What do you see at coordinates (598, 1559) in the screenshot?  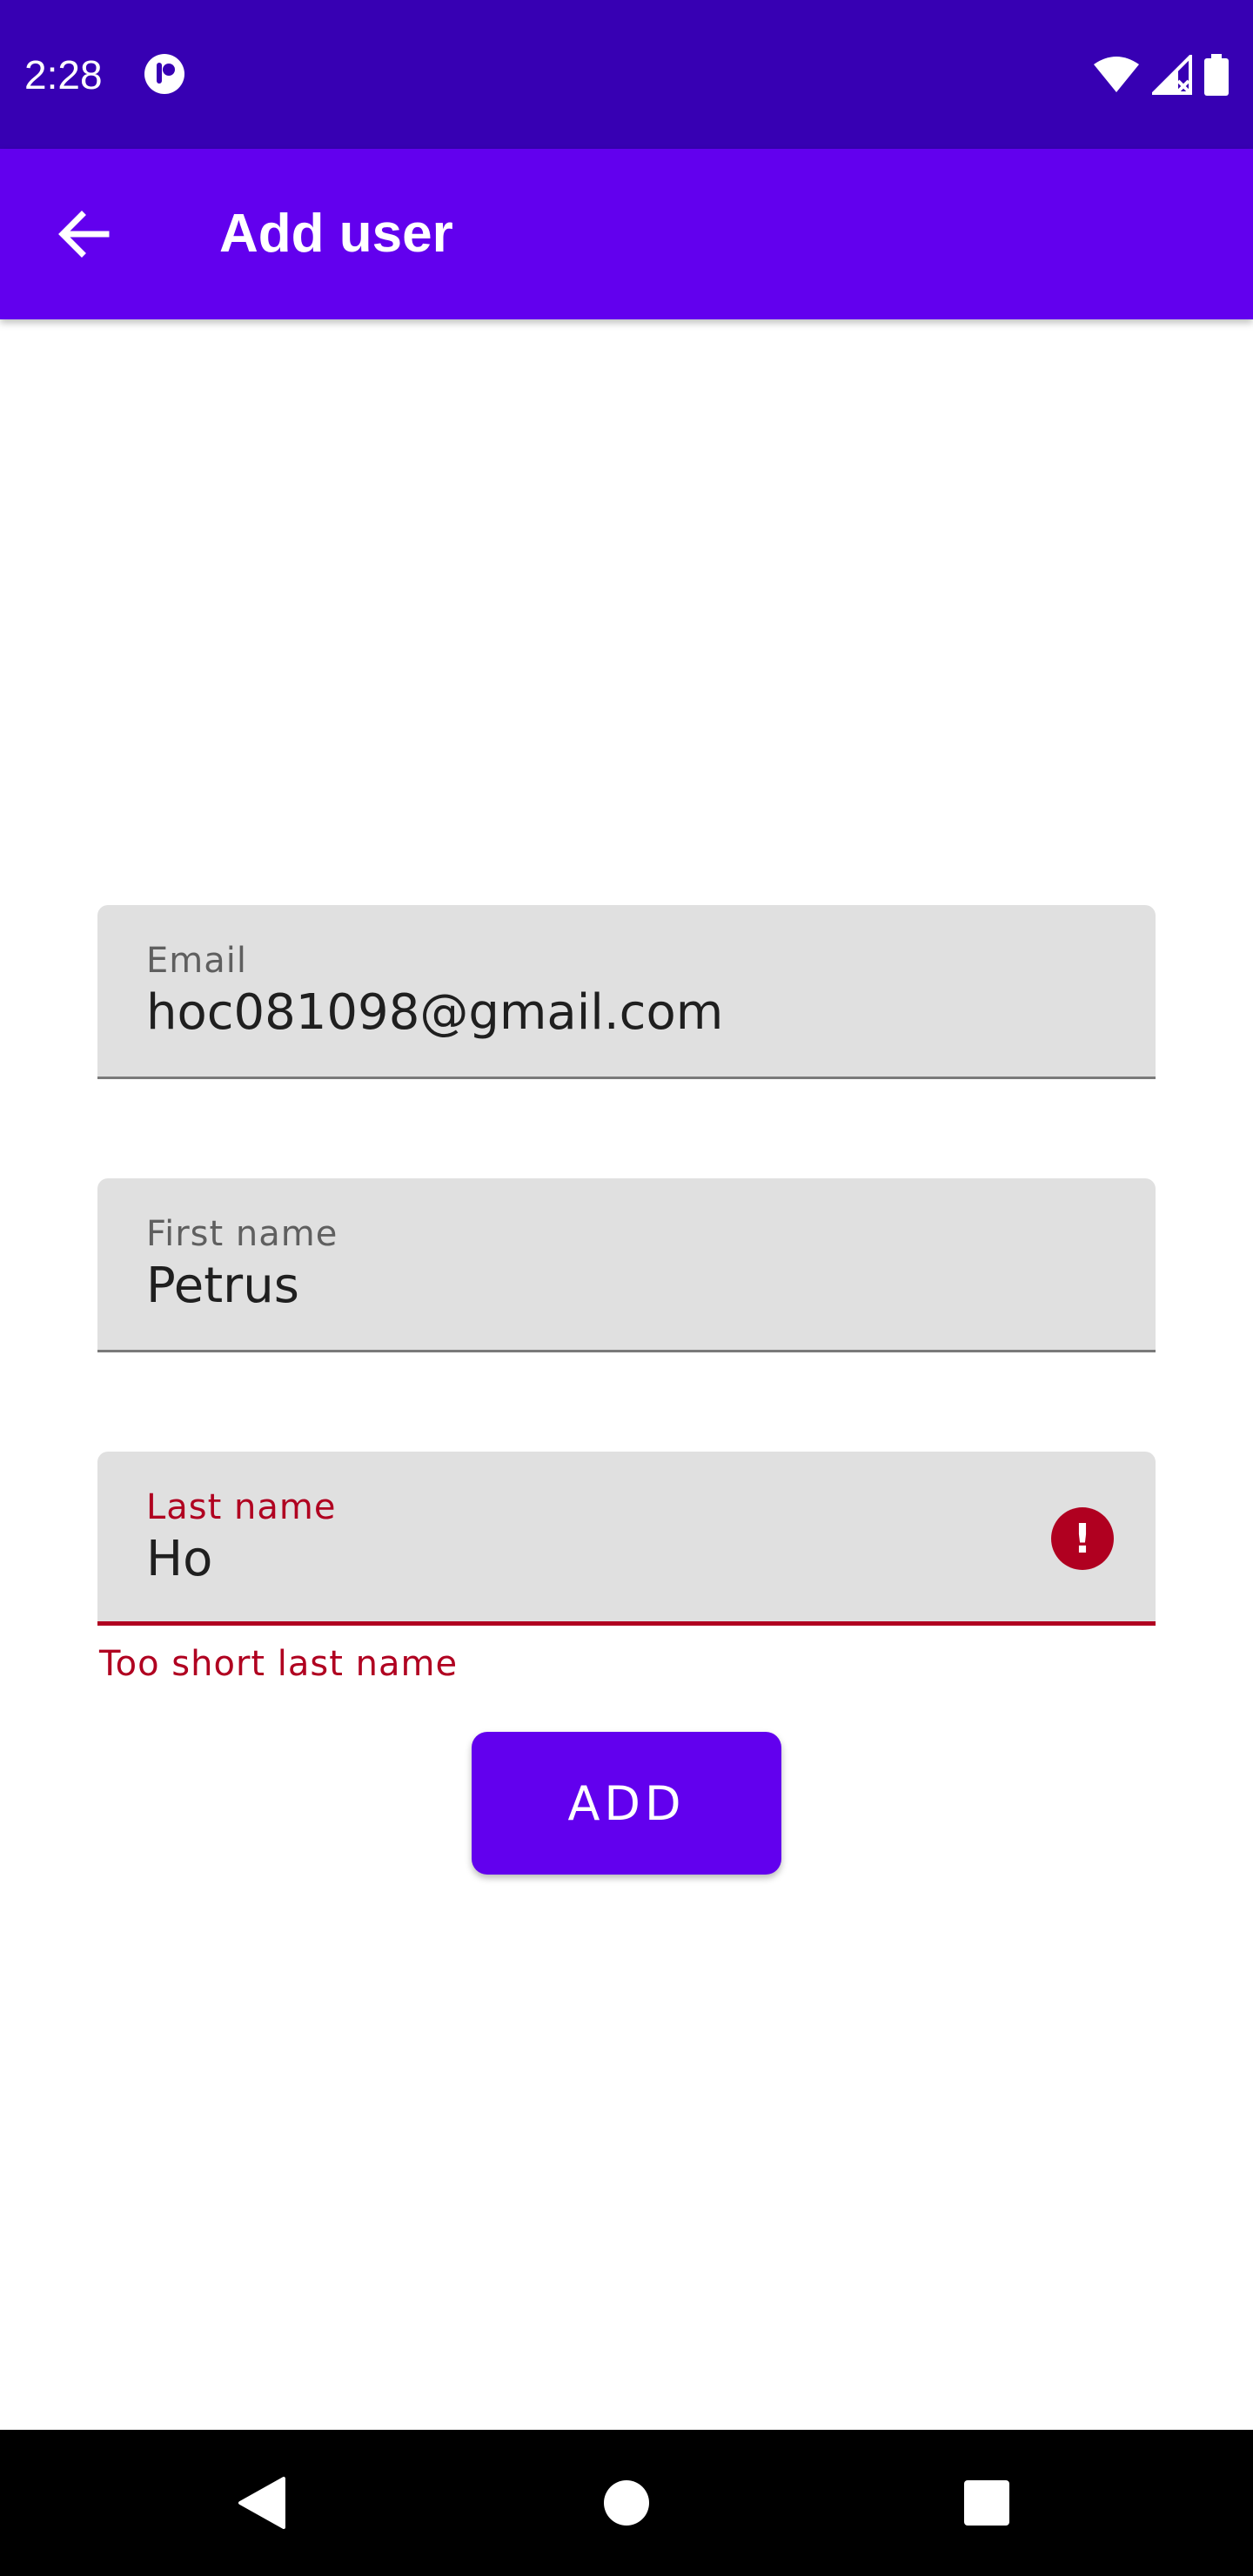 I see `last-name-input: Ho` at bounding box center [598, 1559].